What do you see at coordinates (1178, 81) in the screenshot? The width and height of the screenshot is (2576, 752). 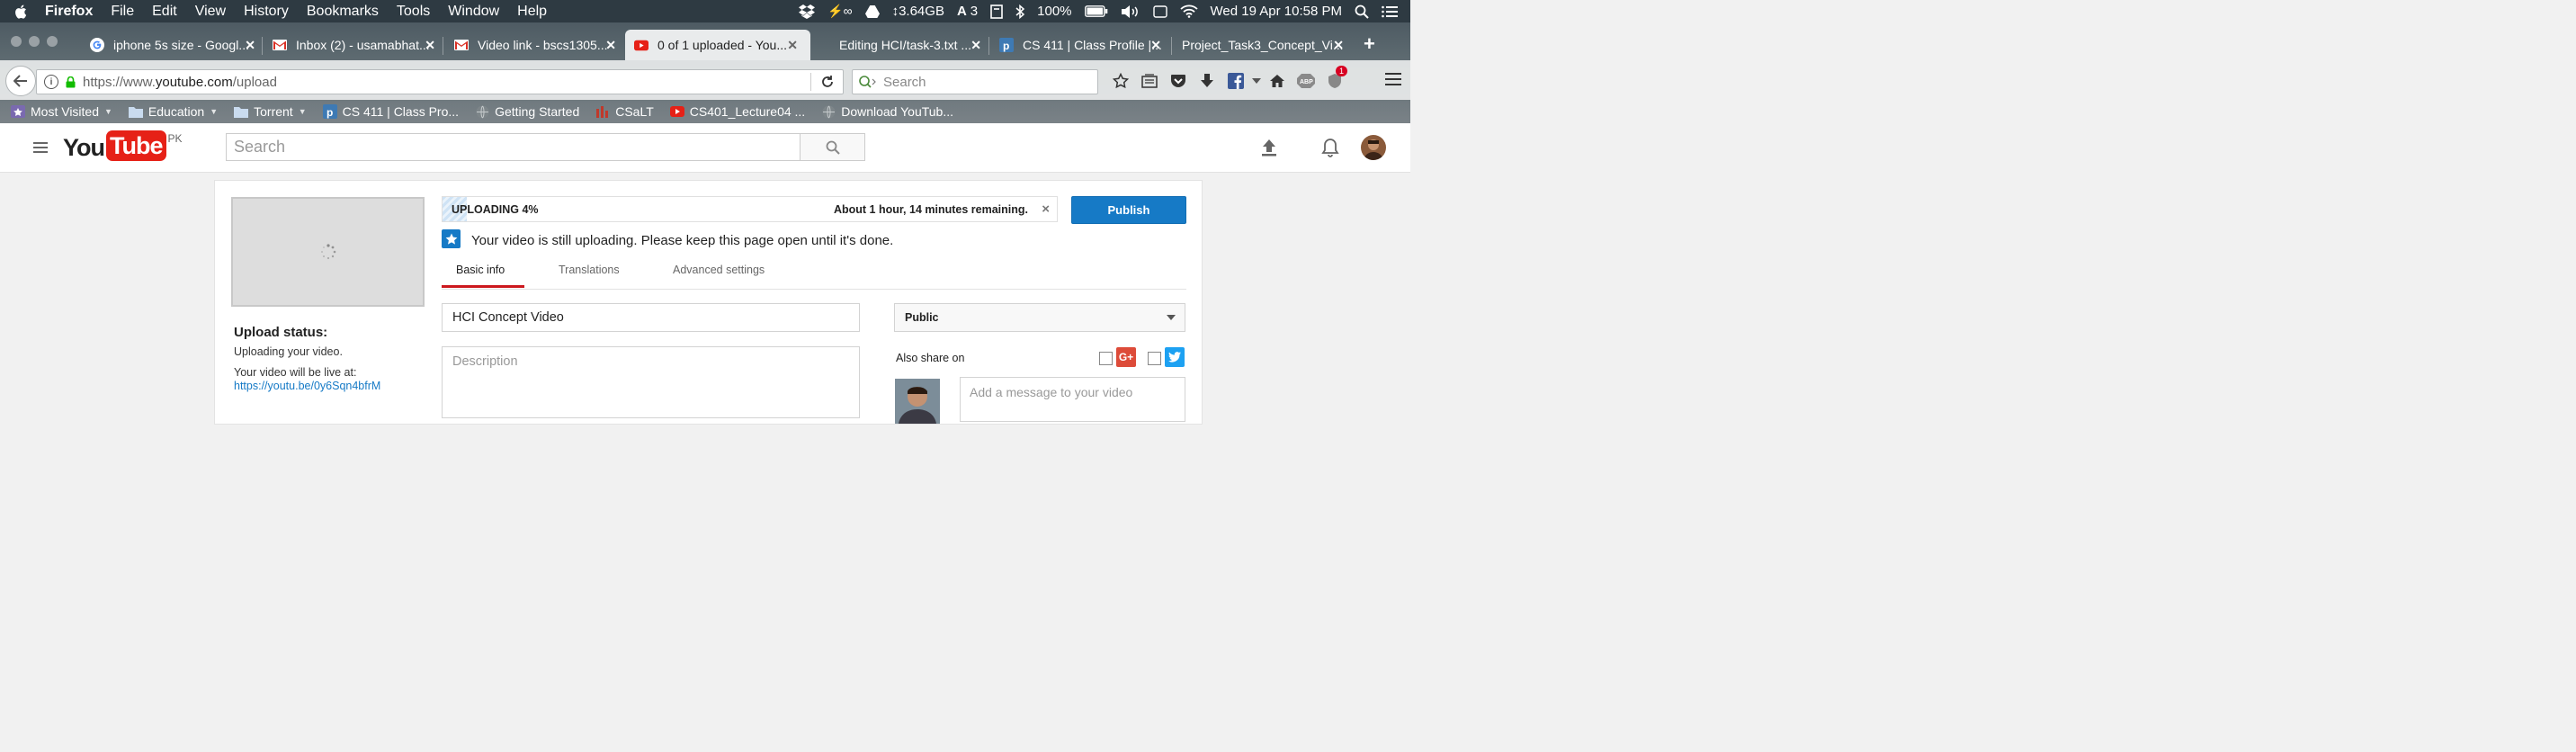 I see `pocket-icon` at bounding box center [1178, 81].